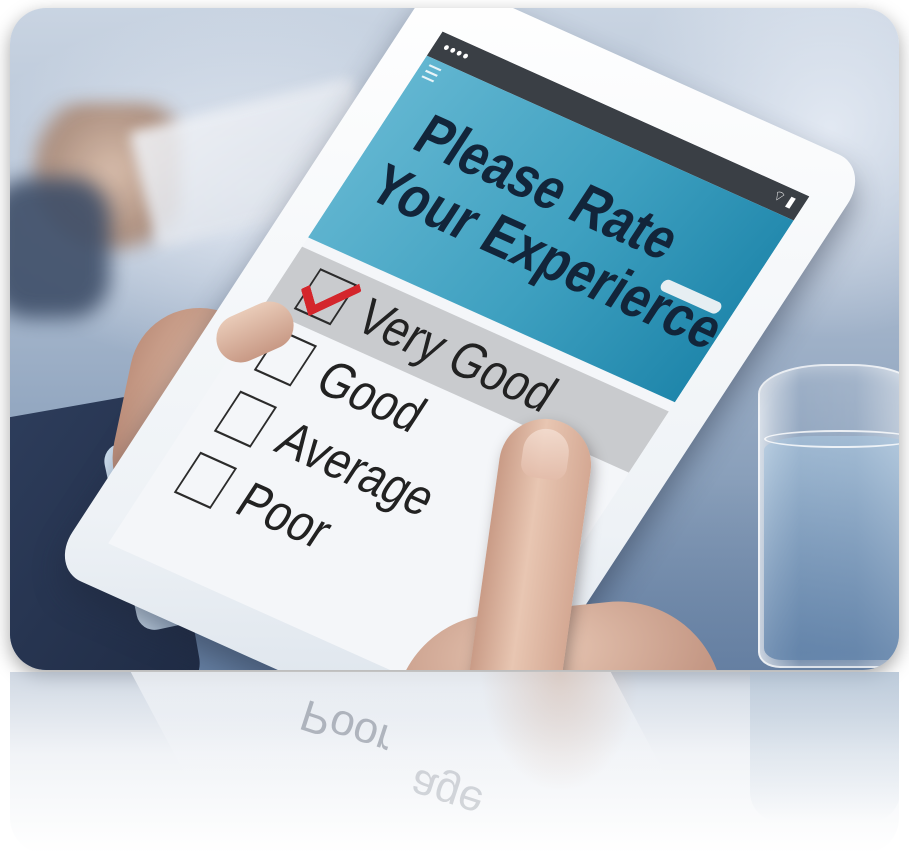 This screenshot has height=854, width=909. Describe the element at coordinates (245, 419) in the screenshot. I see `checkbox-average` at that location.